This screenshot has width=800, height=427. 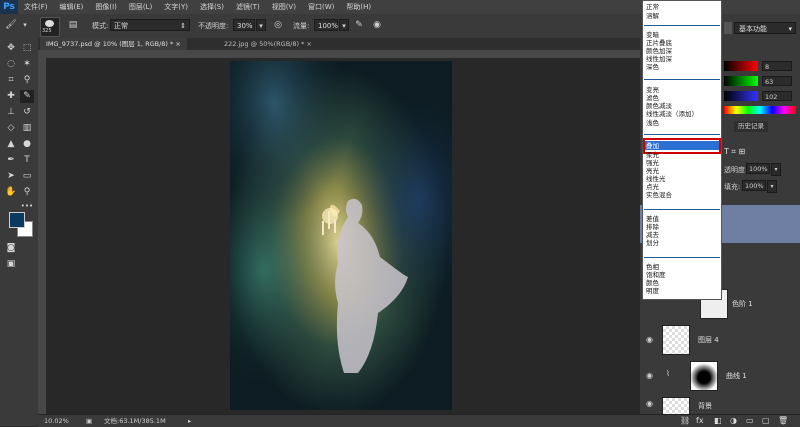 What do you see at coordinates (652, 98) in the screenshot?
I see `blend-option: 滤色` at bounding box center [652, 98].